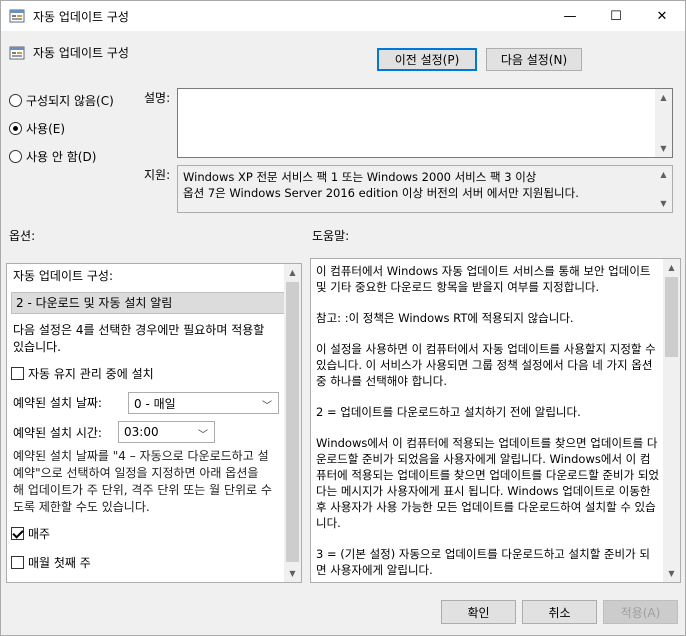 Image resolution: width=686 pixels, height=636 pixels. Describe the element at coordinates (22, 236) in the screenshot. I see `options-section-label: 옵션:` at that location.